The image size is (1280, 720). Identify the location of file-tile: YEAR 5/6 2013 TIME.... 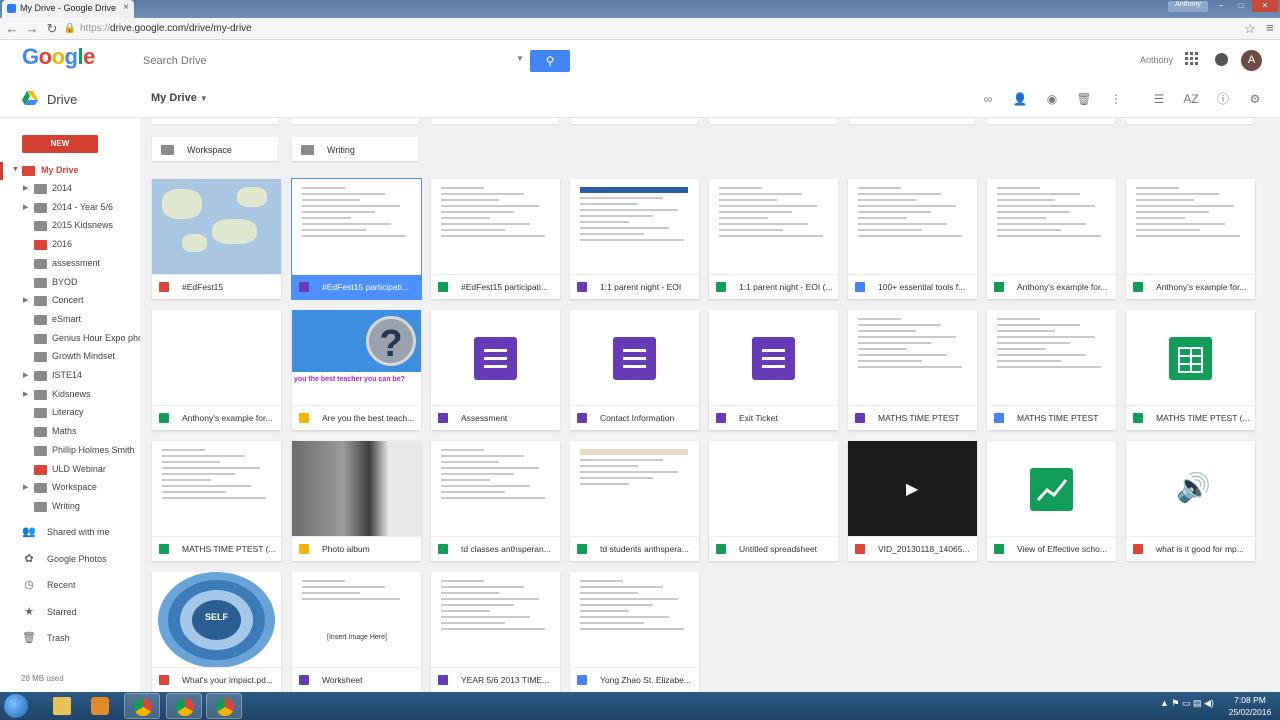
(495, 632).